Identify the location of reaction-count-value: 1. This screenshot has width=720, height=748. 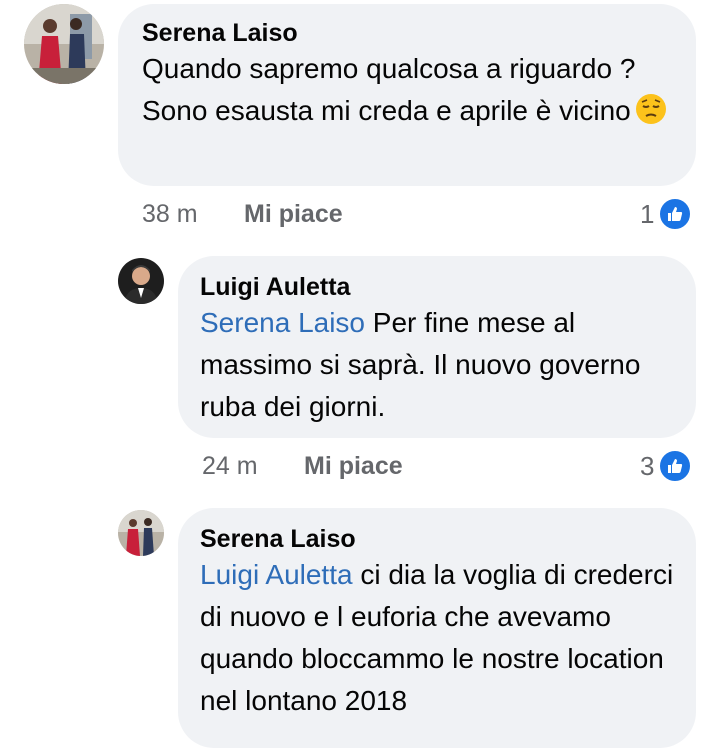
(647, 213).